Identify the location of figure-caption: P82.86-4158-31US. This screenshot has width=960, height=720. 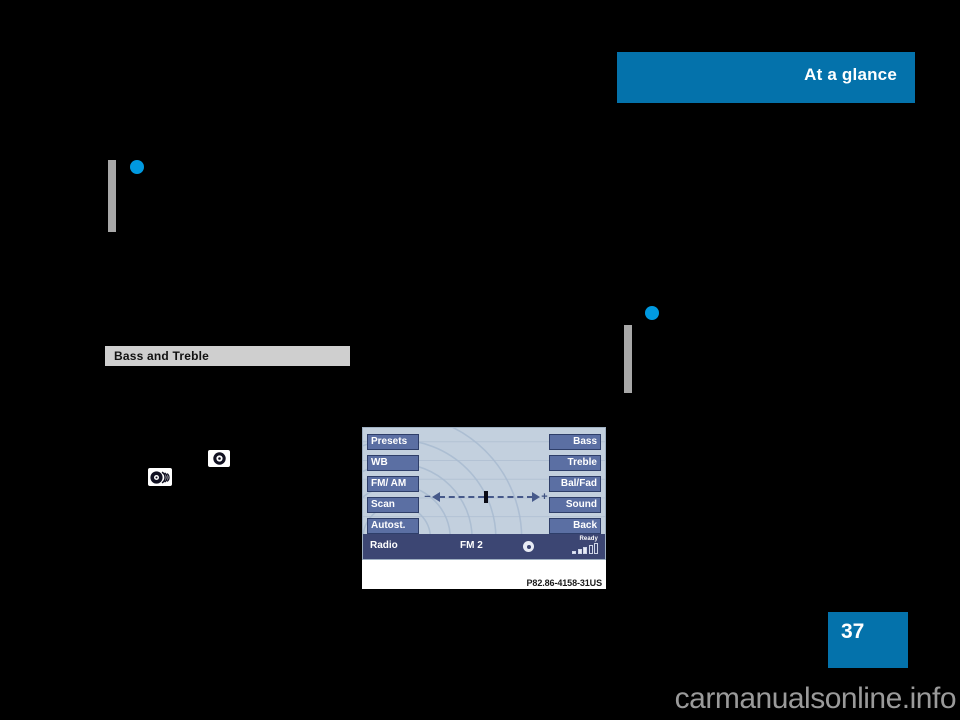
(564, 583).